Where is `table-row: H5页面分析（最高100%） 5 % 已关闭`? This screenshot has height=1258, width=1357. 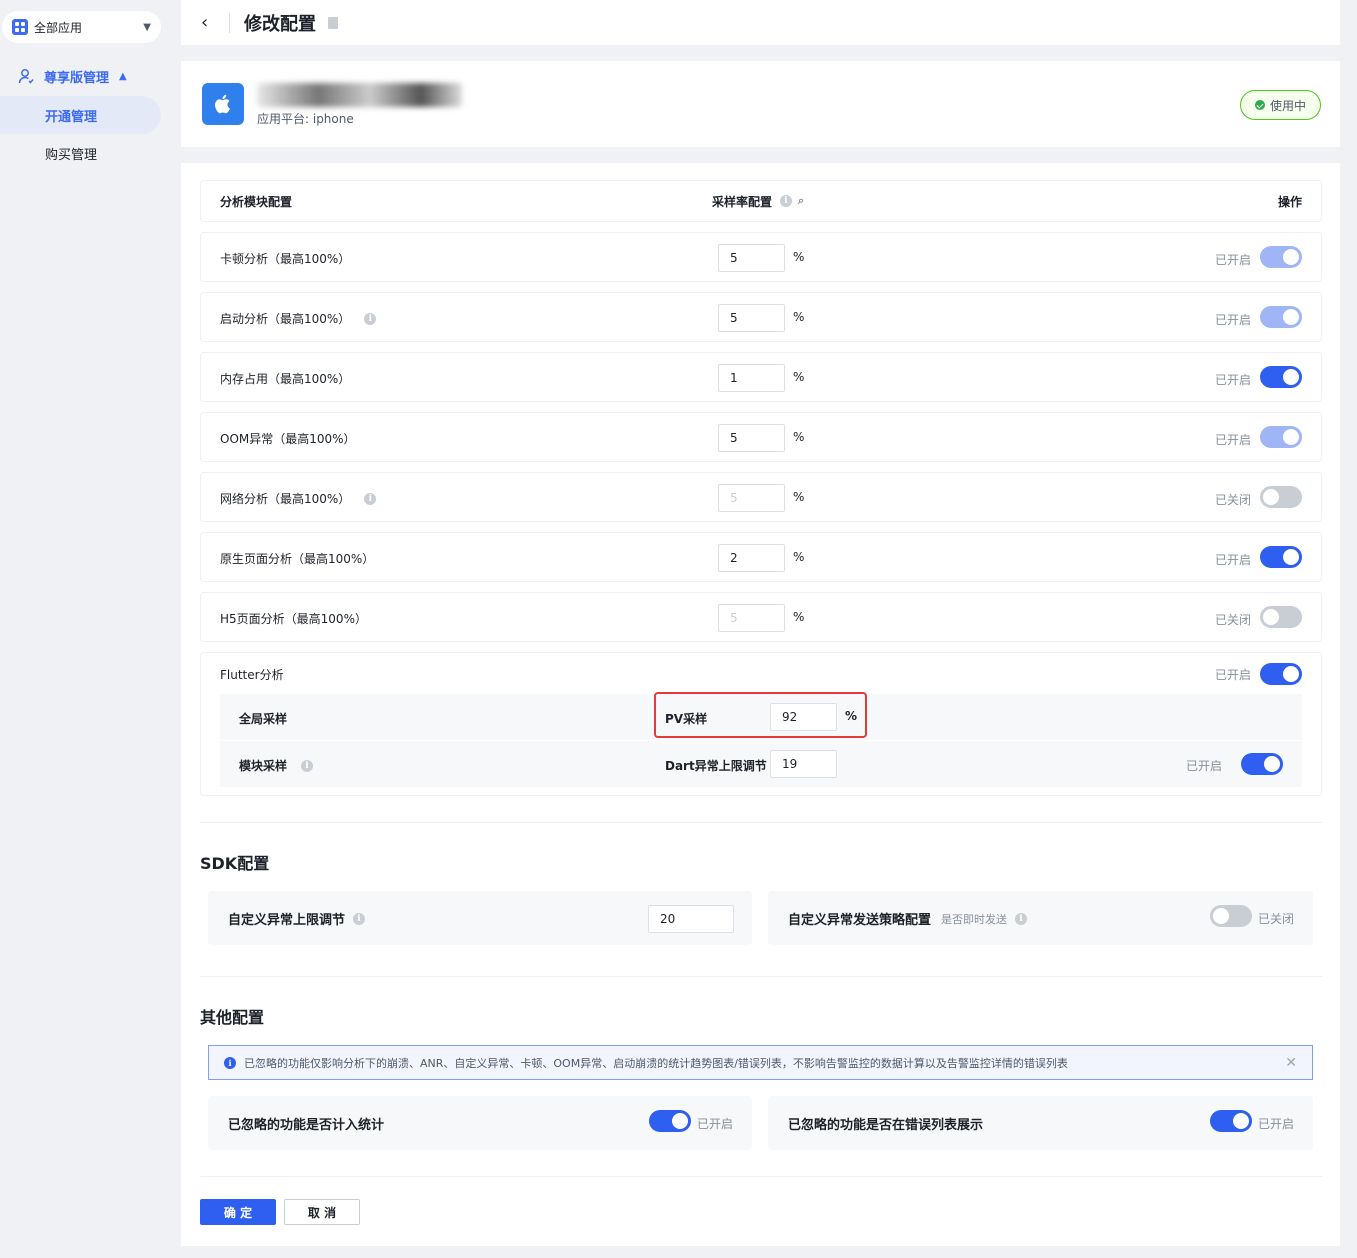 table-row: H5页面分析（最高100%） 5 % 已关闭 is located at coordinates (761, 617).